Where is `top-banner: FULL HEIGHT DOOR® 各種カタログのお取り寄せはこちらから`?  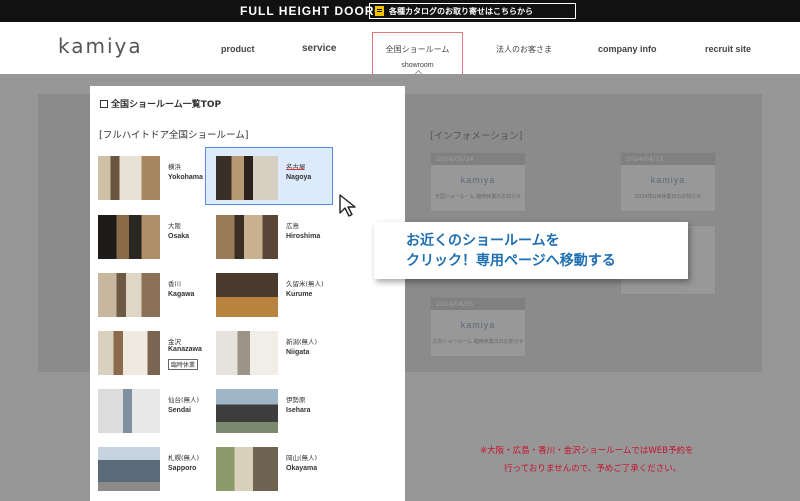 top-banner: FULL HEIGHT DOOR® 各種カタログのお取り寄せはこちらから is located at coordinates (400, 11).